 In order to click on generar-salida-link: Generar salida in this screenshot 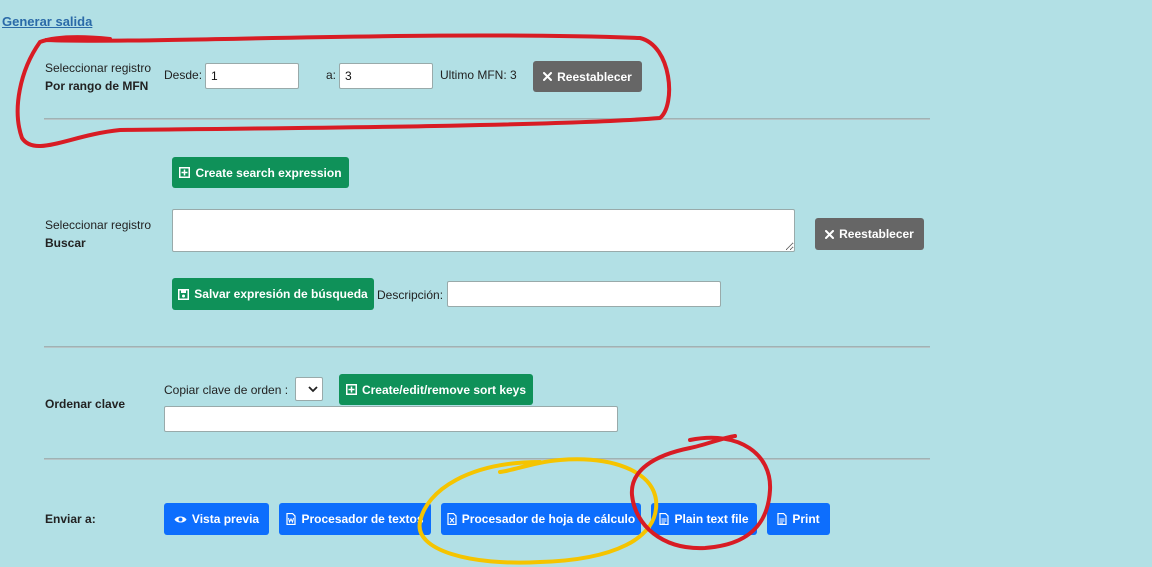, I will do `click(47, 21)`.